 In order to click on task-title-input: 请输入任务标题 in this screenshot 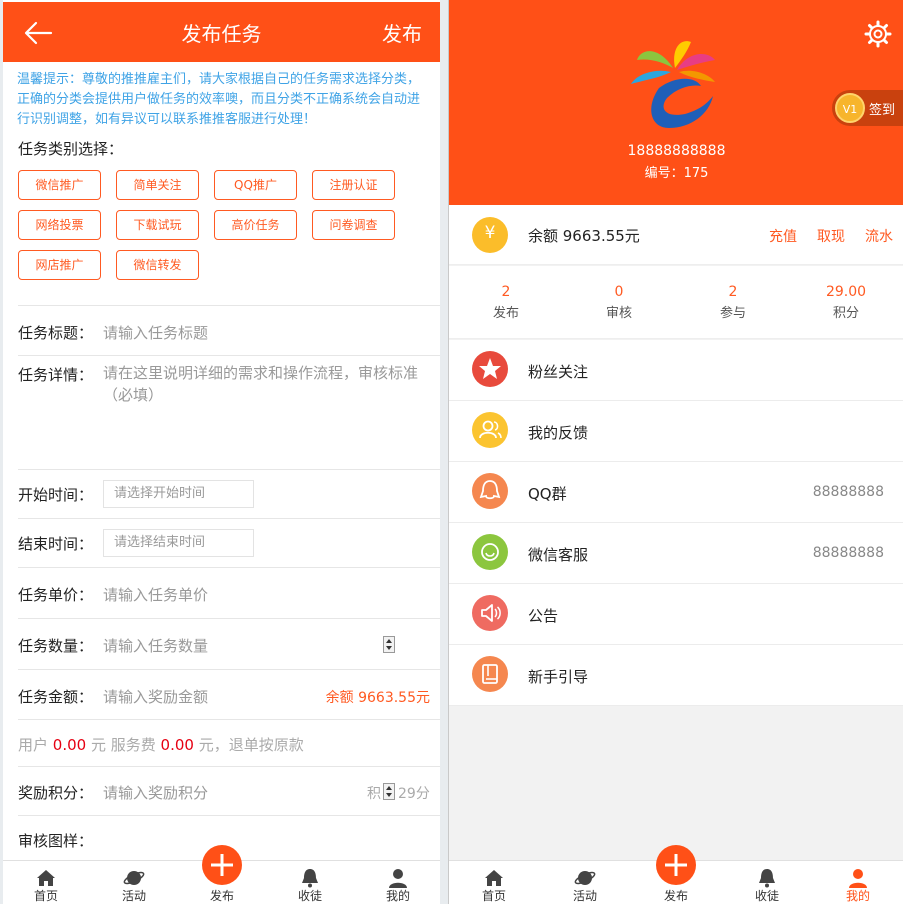, I will do `click(155, 332)`.